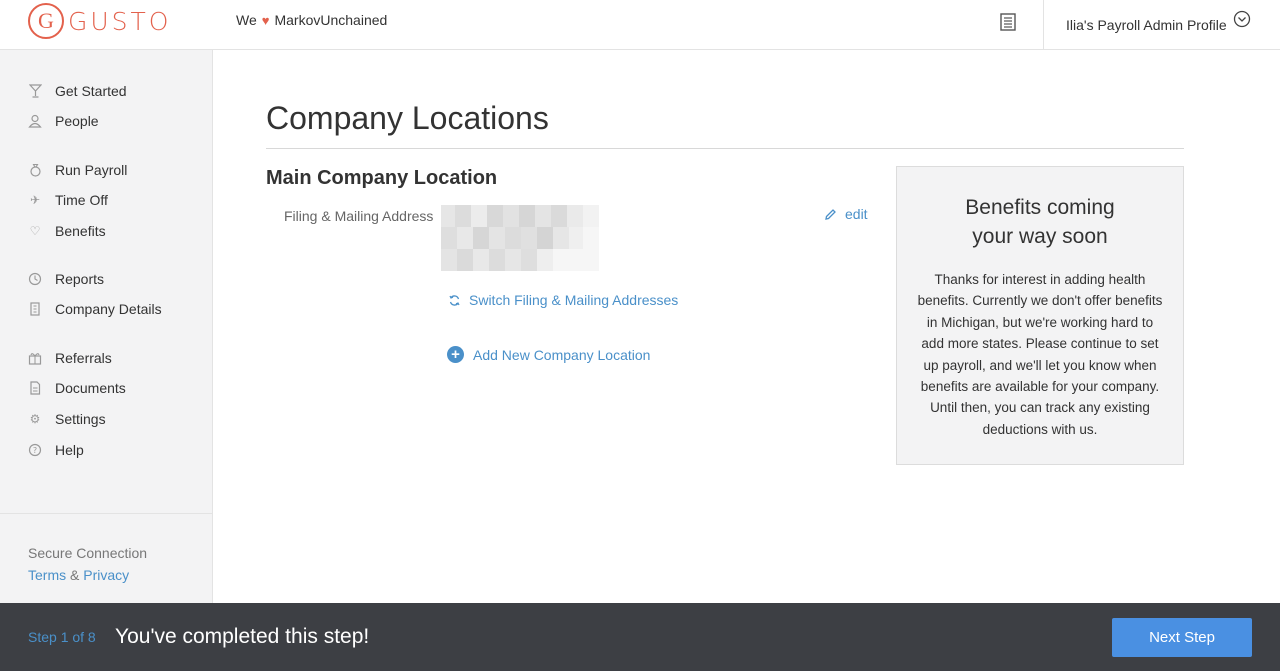  I want to click on sidebar-item-reports: Reports, so click(66, 279).